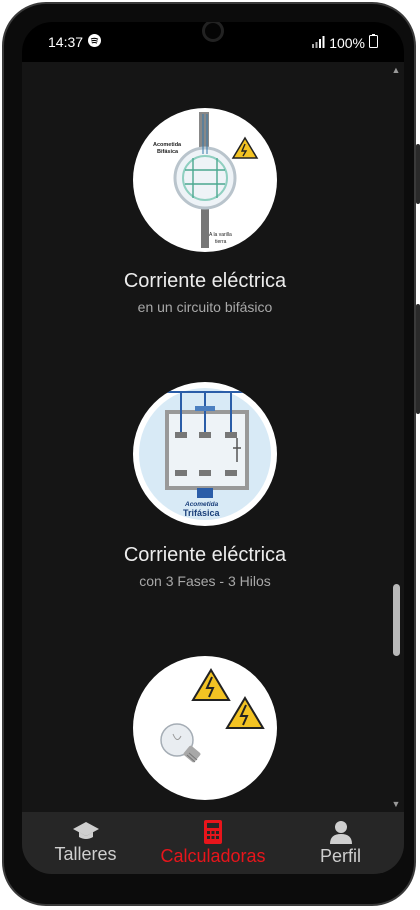  What do you see at coordinates (205, 307) in the screenshot?
I see `card-subtitle: en un circuito bifásico` at bounding box center [205, 307].